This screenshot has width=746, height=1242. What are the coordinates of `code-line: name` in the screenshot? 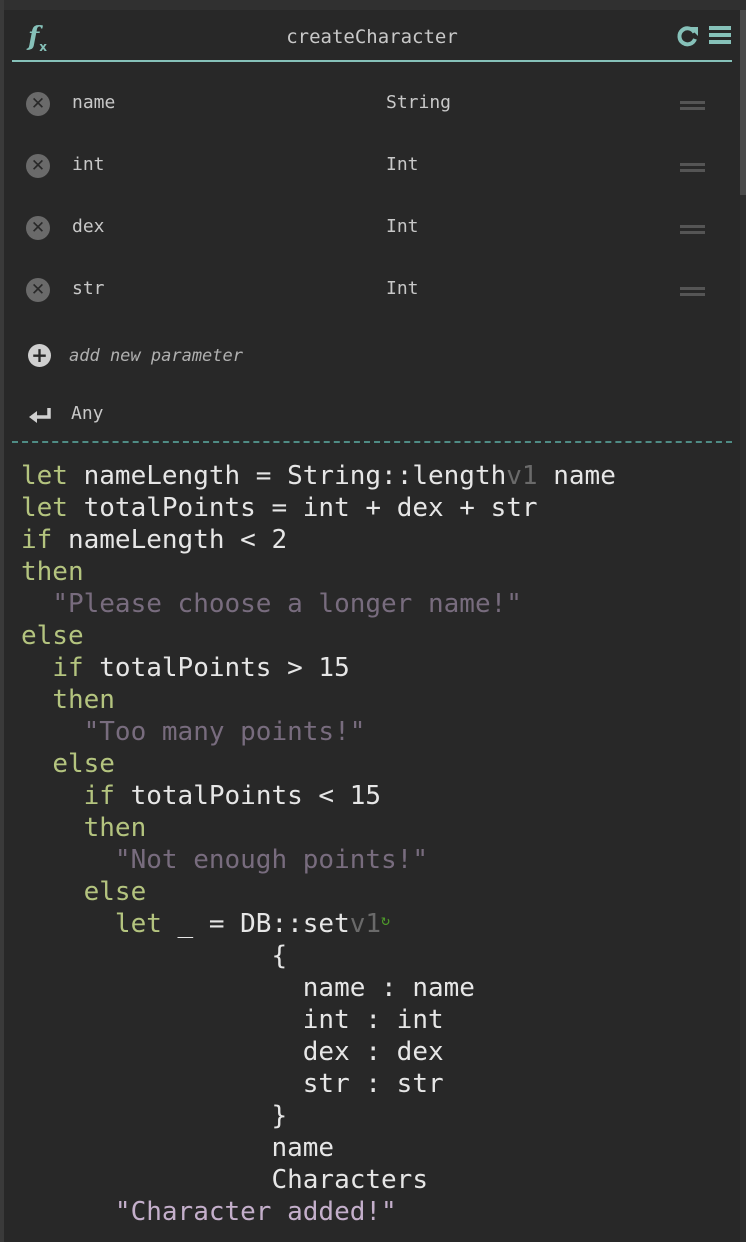 It's located at (318, 1148).